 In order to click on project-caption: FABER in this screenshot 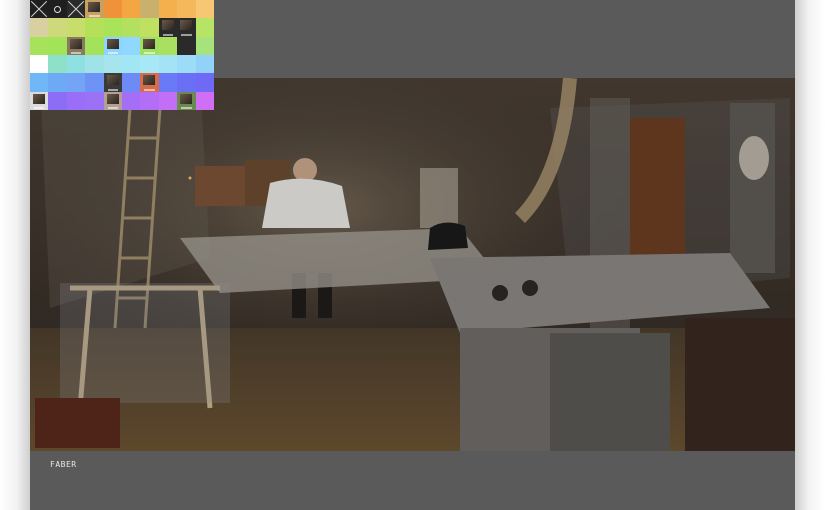, I will do `click(63, 464)`.